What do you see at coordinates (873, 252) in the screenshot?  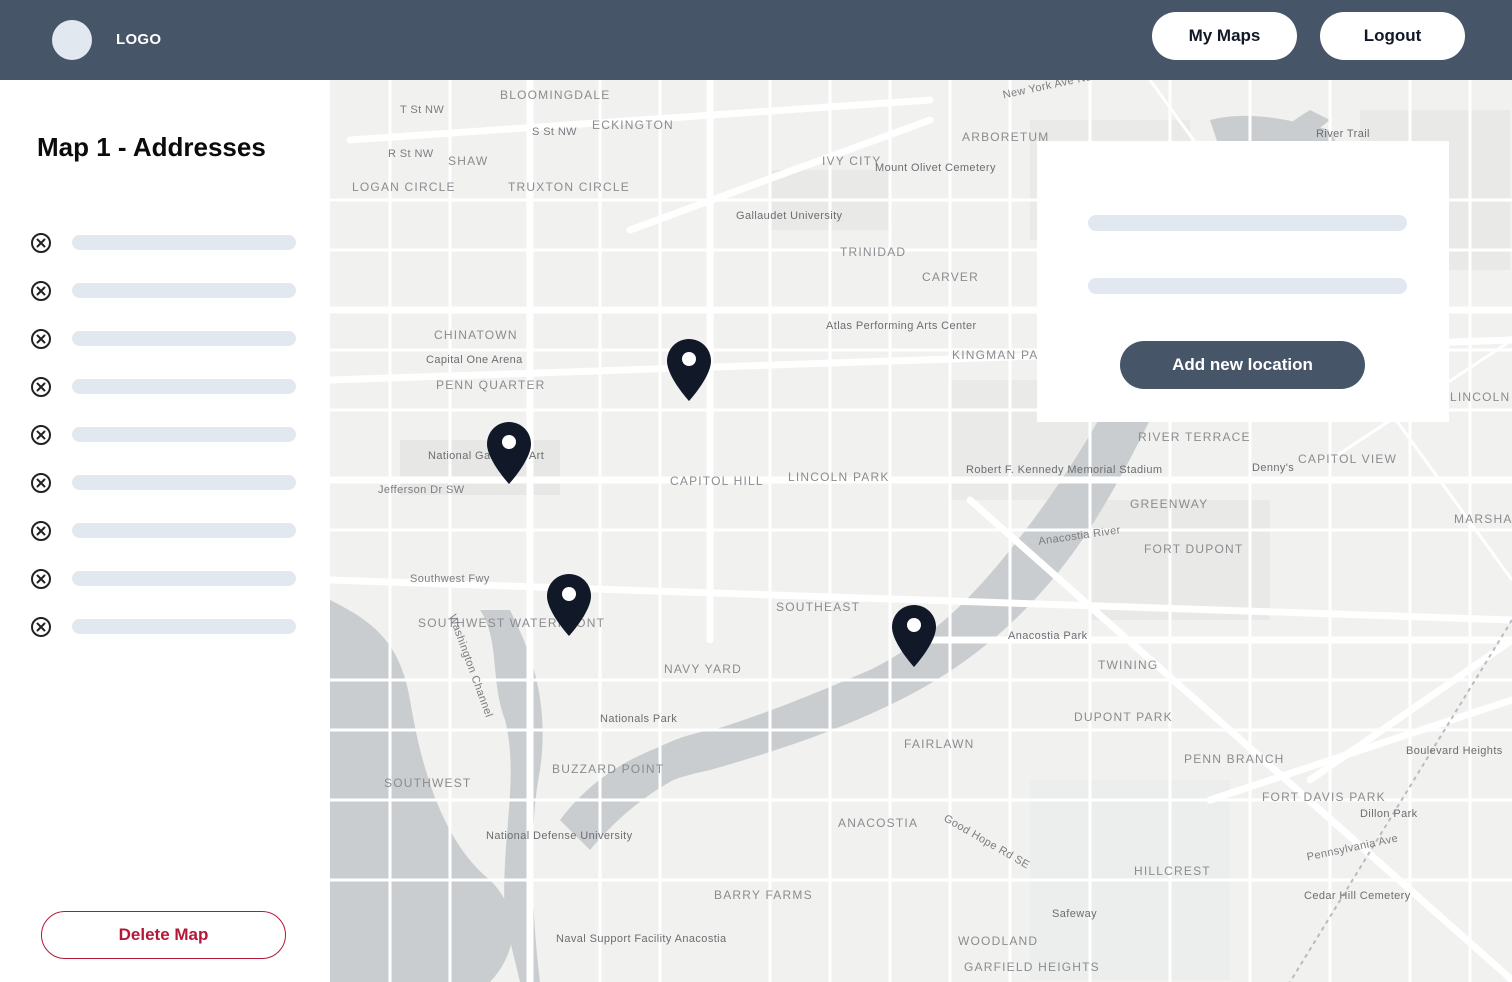 I see `map-label: TRINIDAD` at bounding box center [873, 252].